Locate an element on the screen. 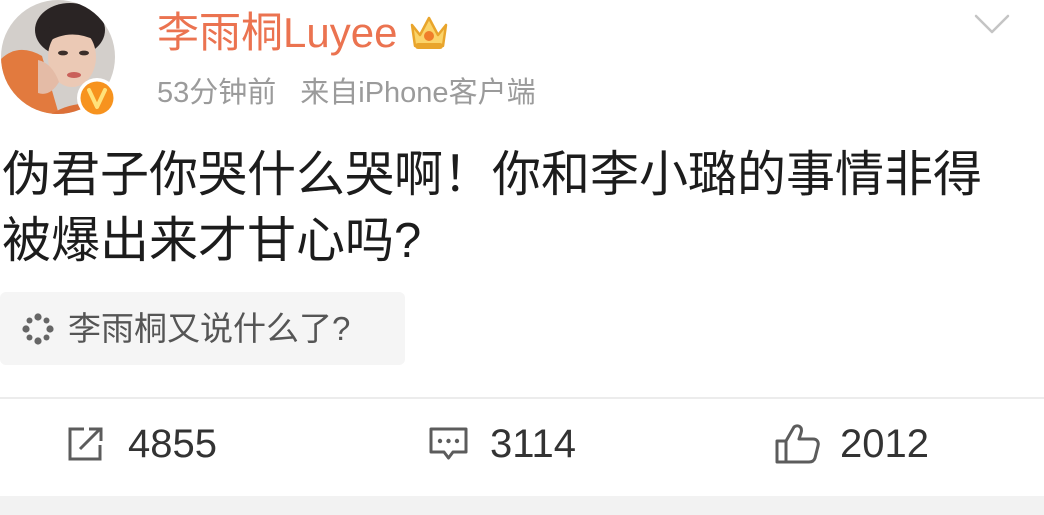 This screenshot has height=515, width=1044. repost-count: 4855 is located at coordinates (172, 444).